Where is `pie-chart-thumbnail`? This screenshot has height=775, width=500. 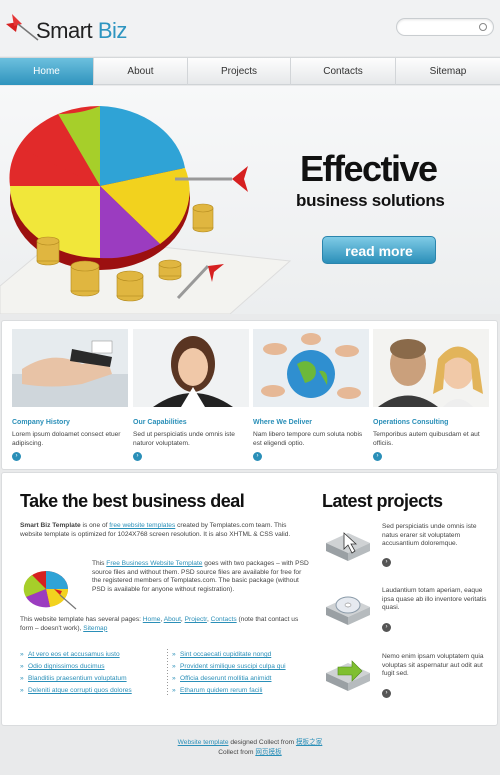
pie-chart-thumbnail is located at coordinates (50, 590).